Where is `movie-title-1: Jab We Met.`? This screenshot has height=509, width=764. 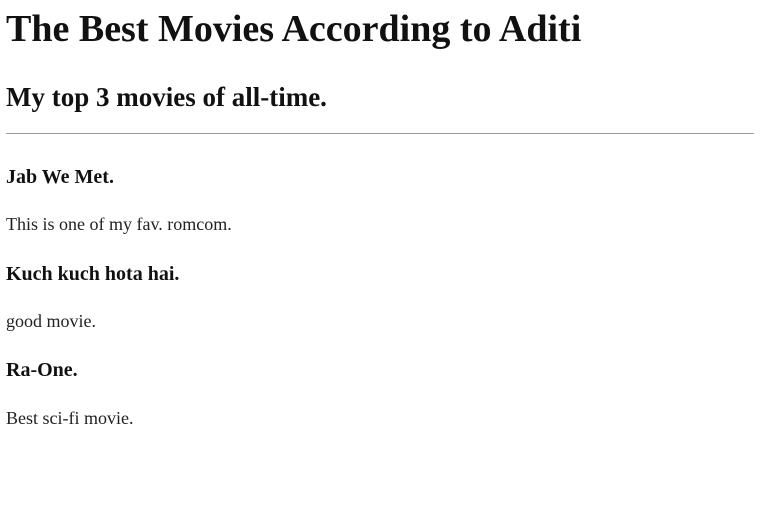
movie-title-1: Jab We Met. is located at coordinates (60, 177).